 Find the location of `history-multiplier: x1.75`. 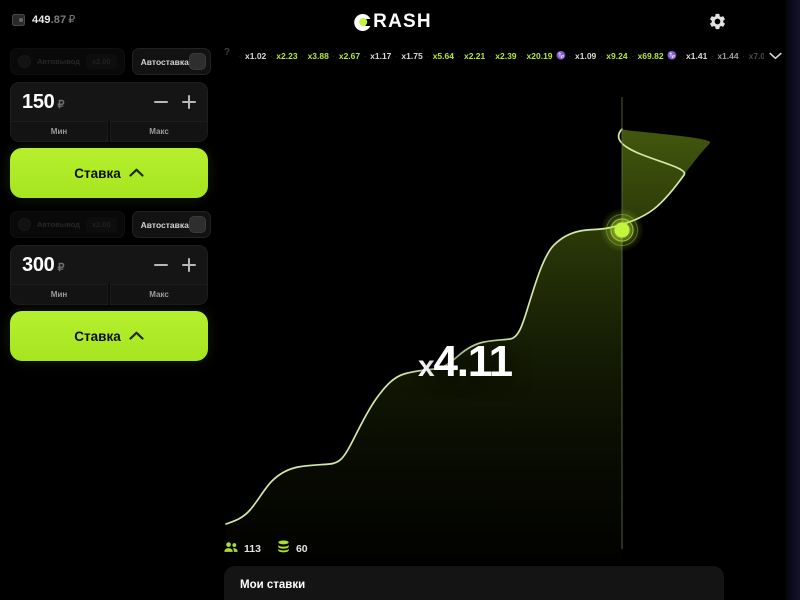

history-multiplier: x1.75 is located at coordinates (412, 55).